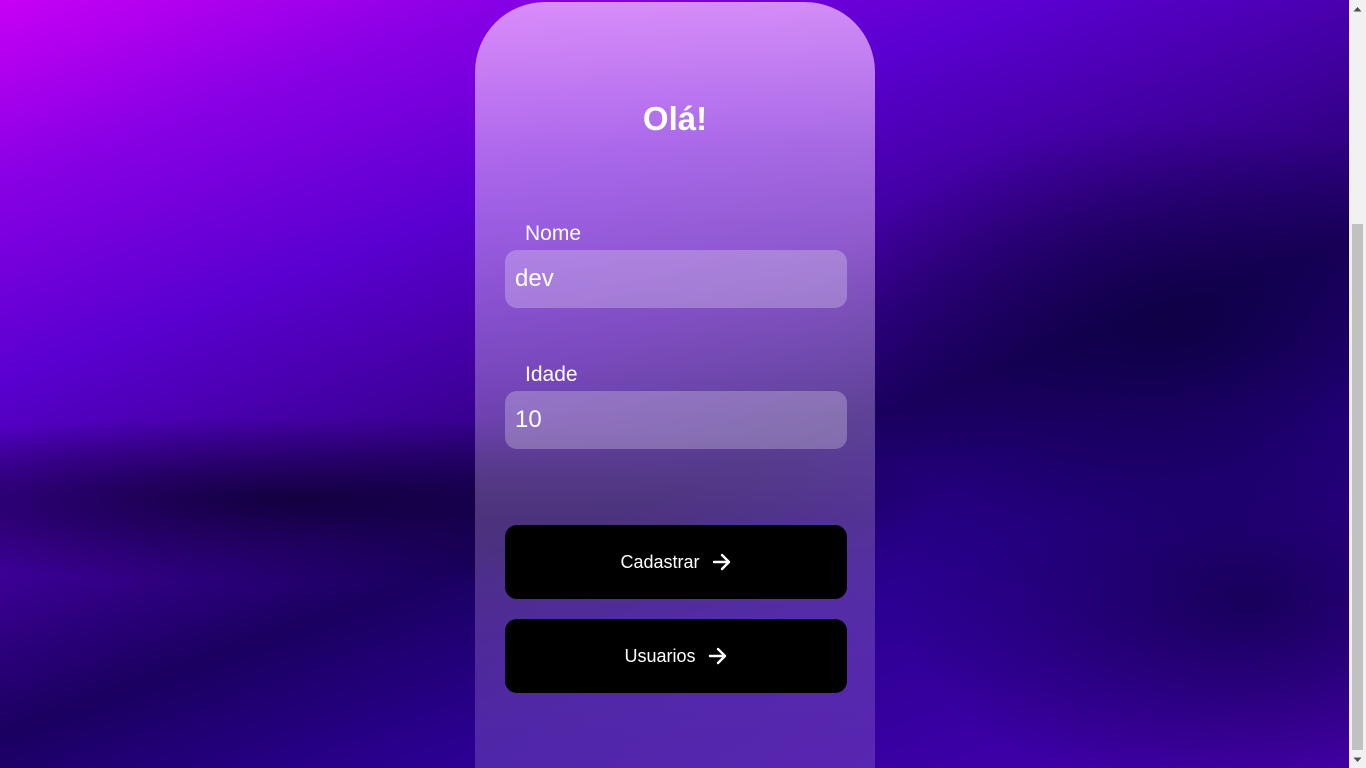  Describe the element at coordinates (676, 279) in the screenshot. I see `nome-input` at that location.